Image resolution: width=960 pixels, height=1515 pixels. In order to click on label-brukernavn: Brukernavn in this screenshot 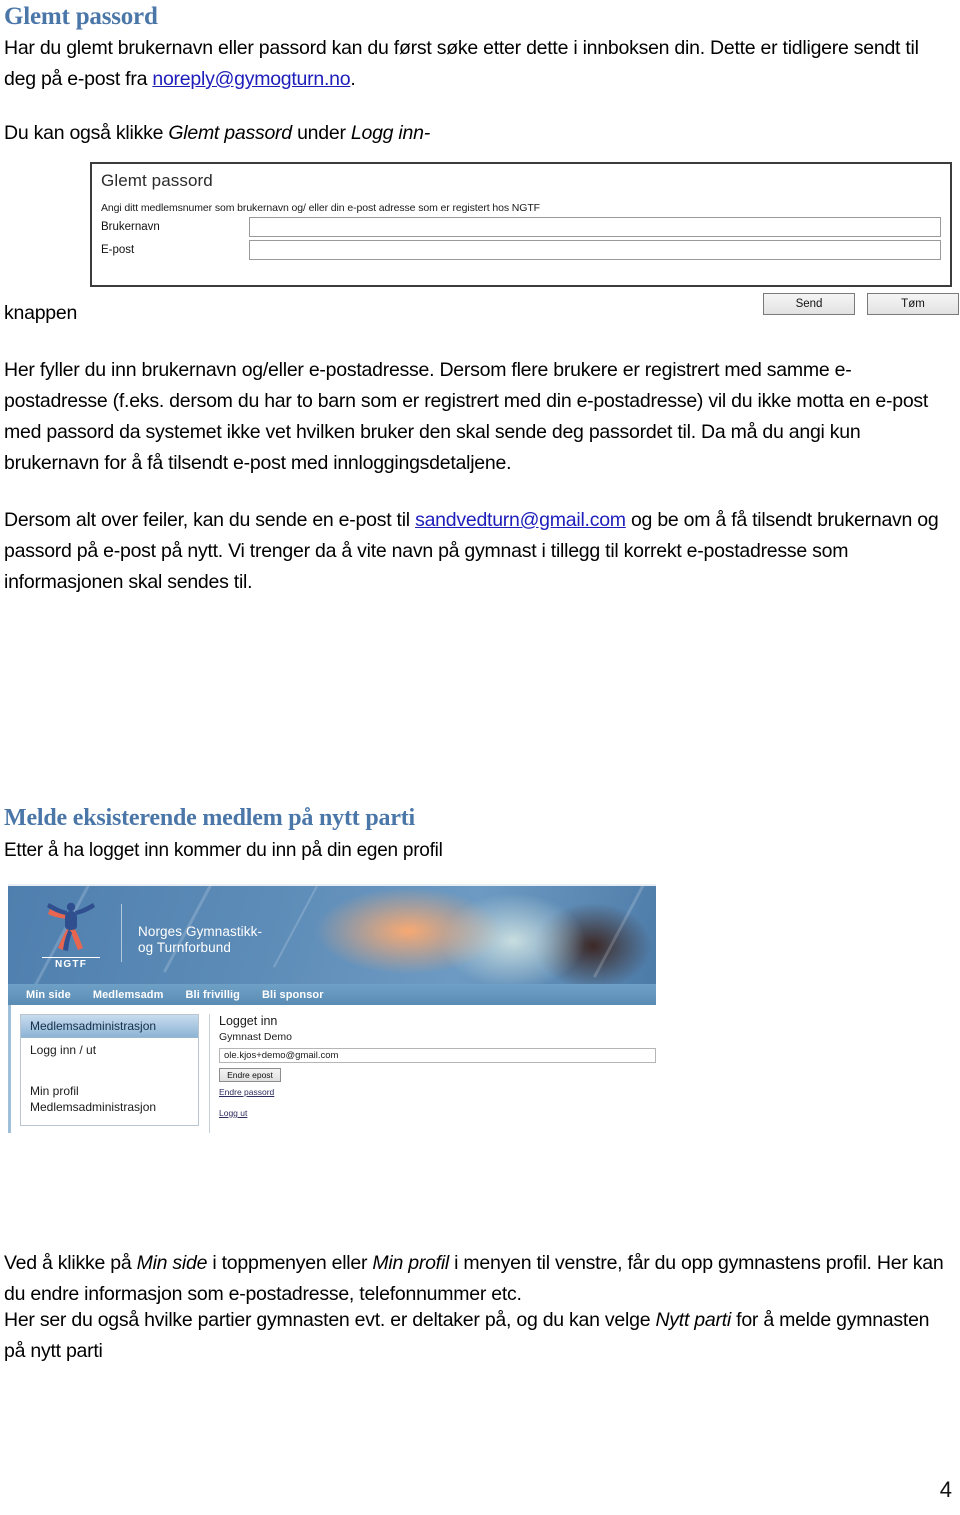, I will do `click(130, 227)`.